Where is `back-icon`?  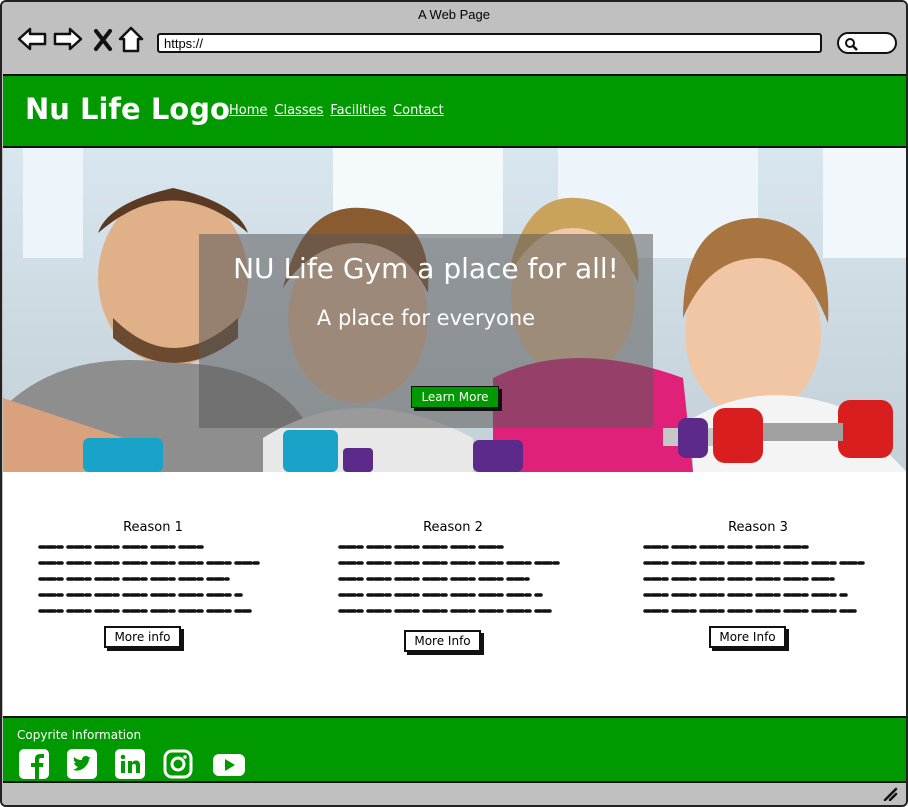
back-icon is located at coordinates (32, 40).